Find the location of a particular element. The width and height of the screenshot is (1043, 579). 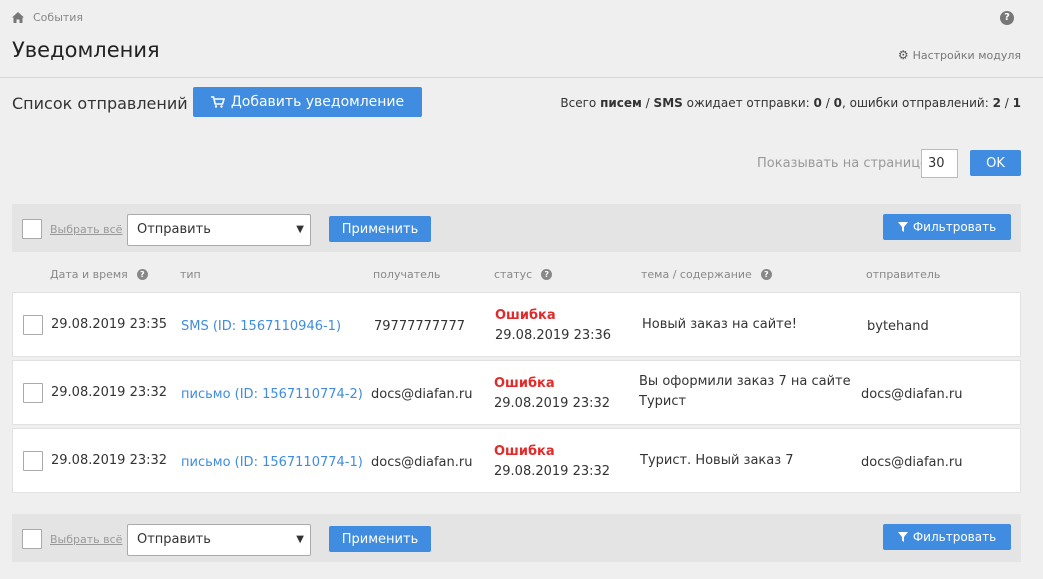

row-type-link: SMS (ID: 1567110946-1) is located at coordinates (261, 326).